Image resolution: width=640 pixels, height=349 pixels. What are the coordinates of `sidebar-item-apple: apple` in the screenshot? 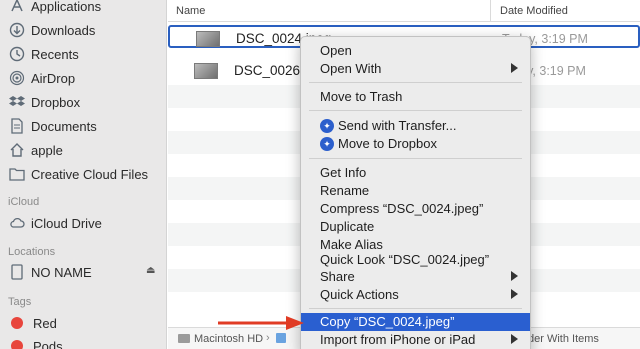 It's located at (35, 150).